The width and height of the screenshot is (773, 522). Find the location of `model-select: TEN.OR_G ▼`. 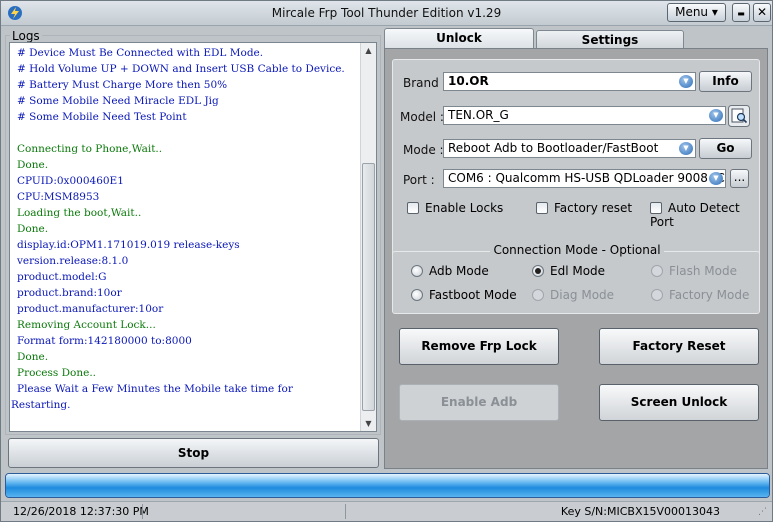

model-select: TEN.OR_G ▼ is located at coordinates (584, 115).